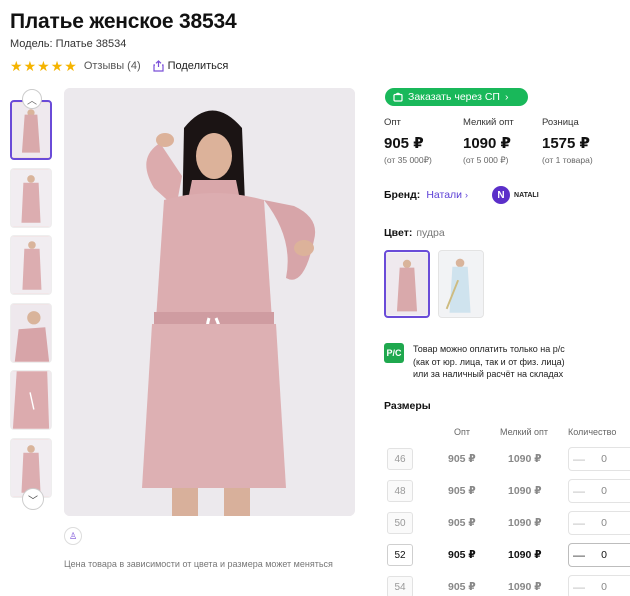  I want to click on size-chip: 52, so click(400, 555).